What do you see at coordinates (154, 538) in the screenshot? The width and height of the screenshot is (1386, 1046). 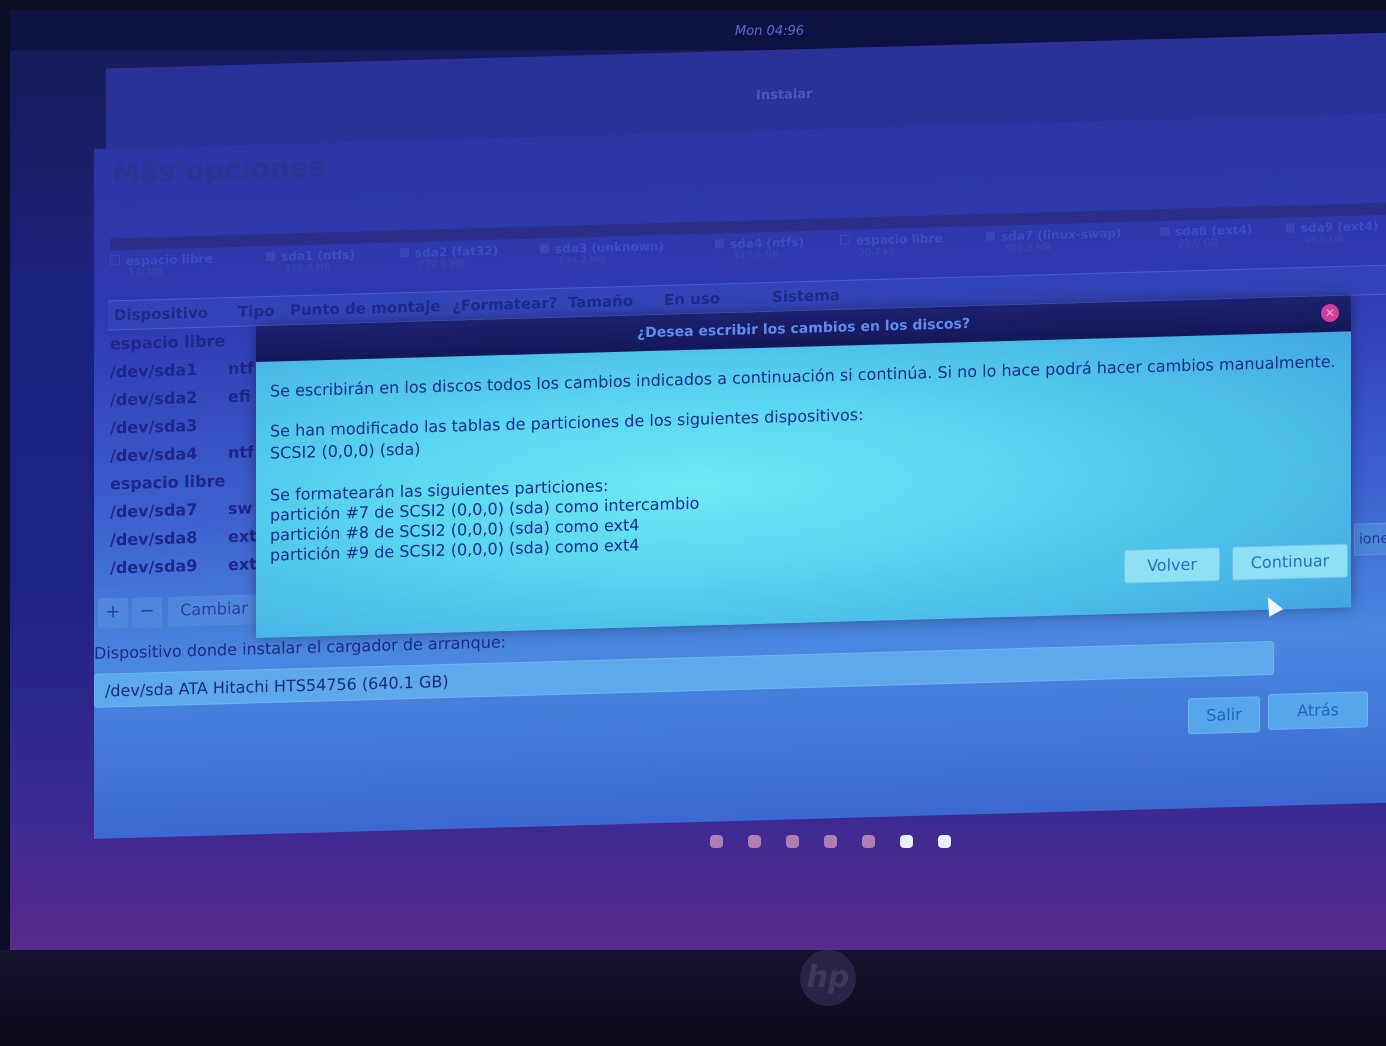 I see `row-device: /dev/sda8` at bounding box center [154, 538].